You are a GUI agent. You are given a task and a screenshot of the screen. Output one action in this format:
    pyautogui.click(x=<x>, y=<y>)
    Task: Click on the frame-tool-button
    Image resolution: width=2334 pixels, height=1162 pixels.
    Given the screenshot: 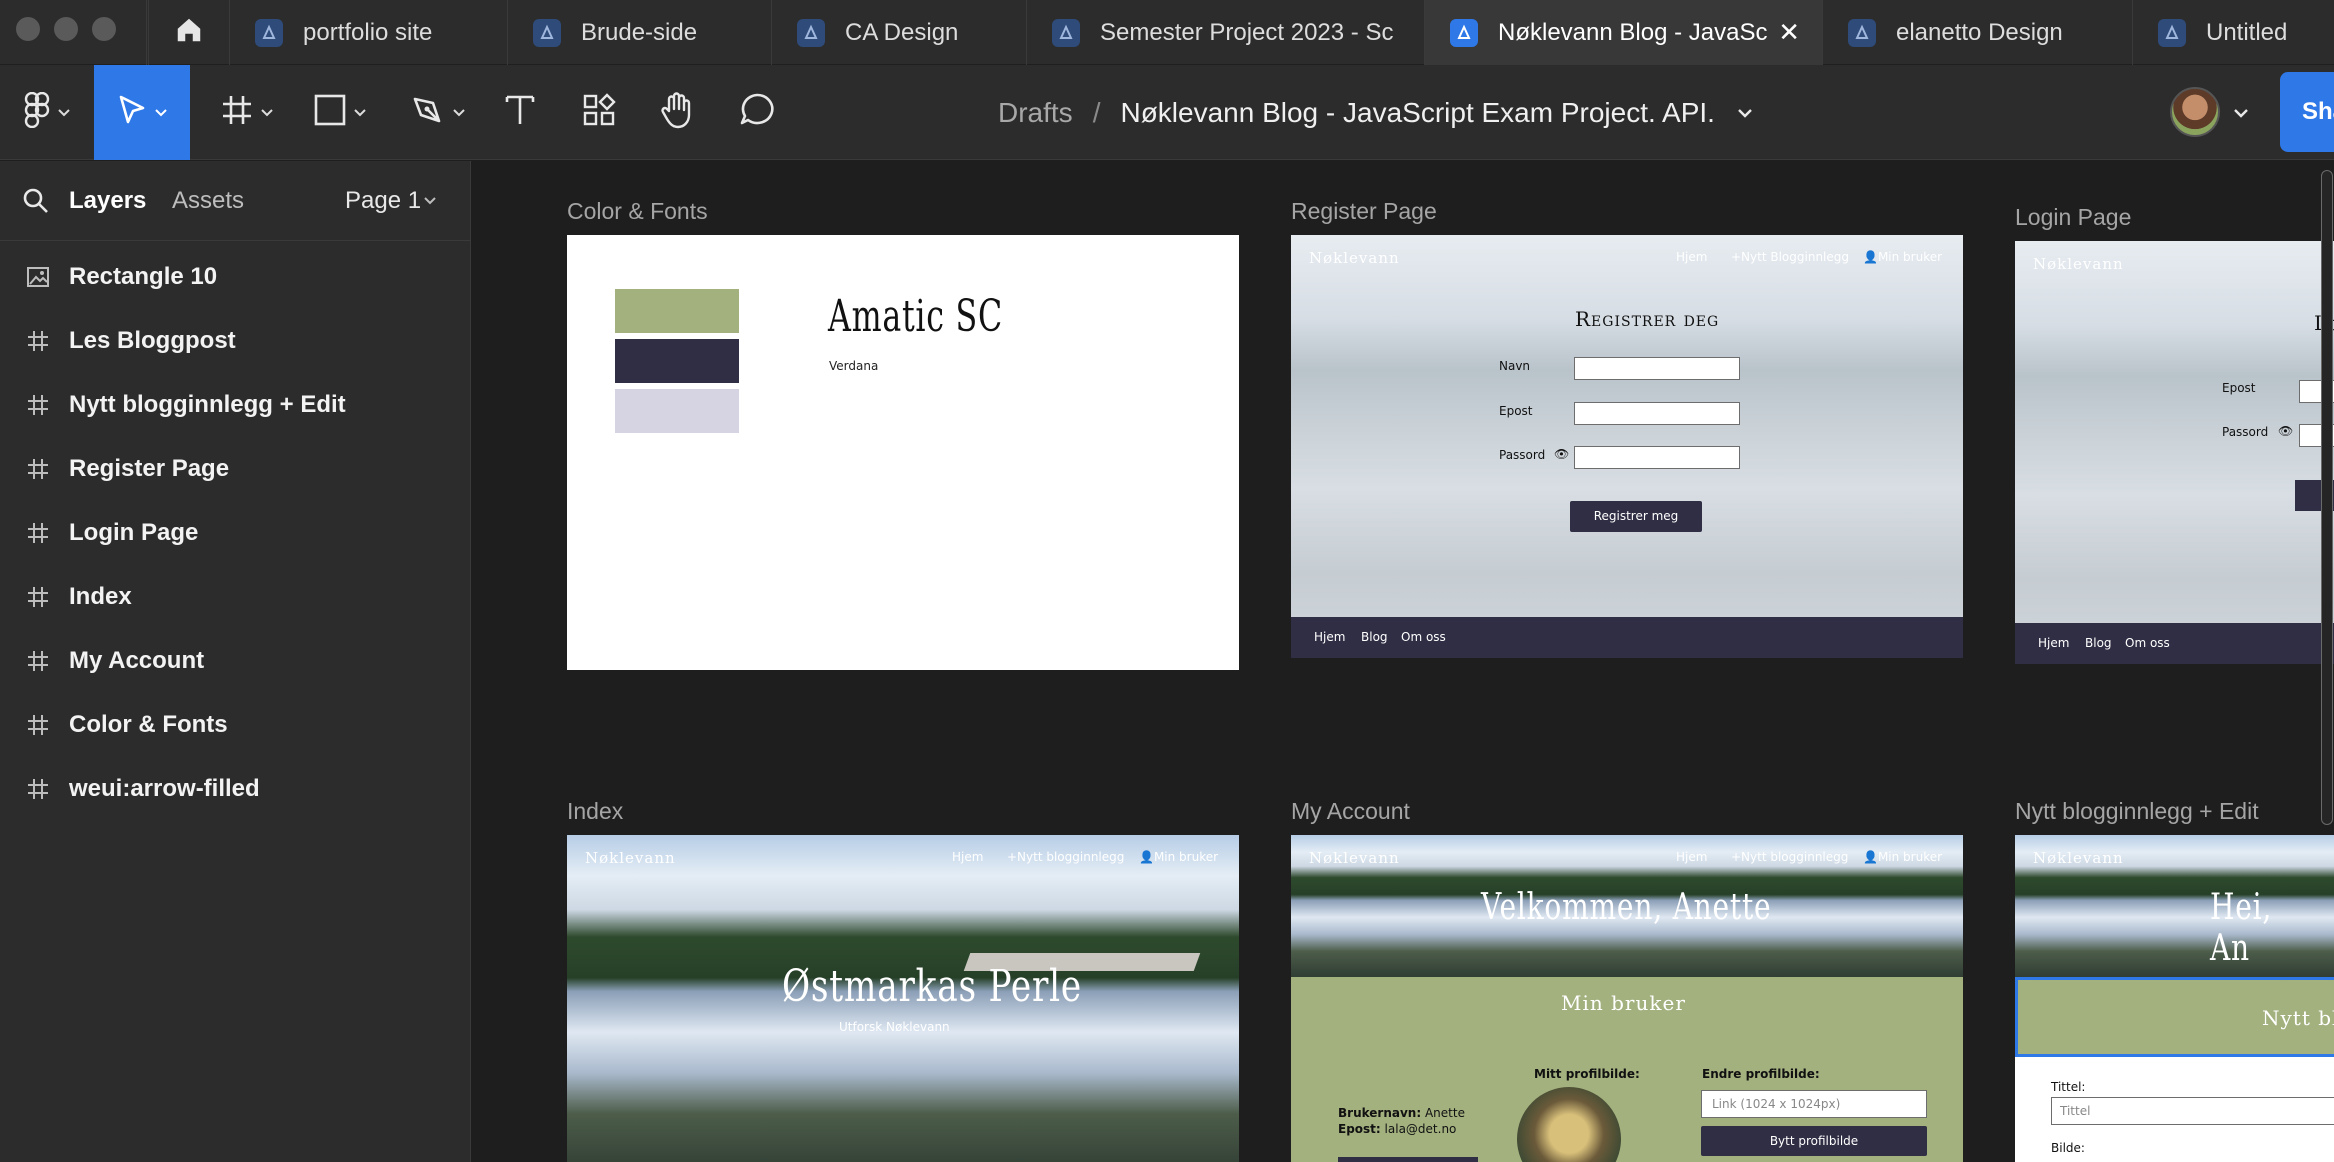 What is the action you would take?
    pyautogui.click(x=247, y=112)
    